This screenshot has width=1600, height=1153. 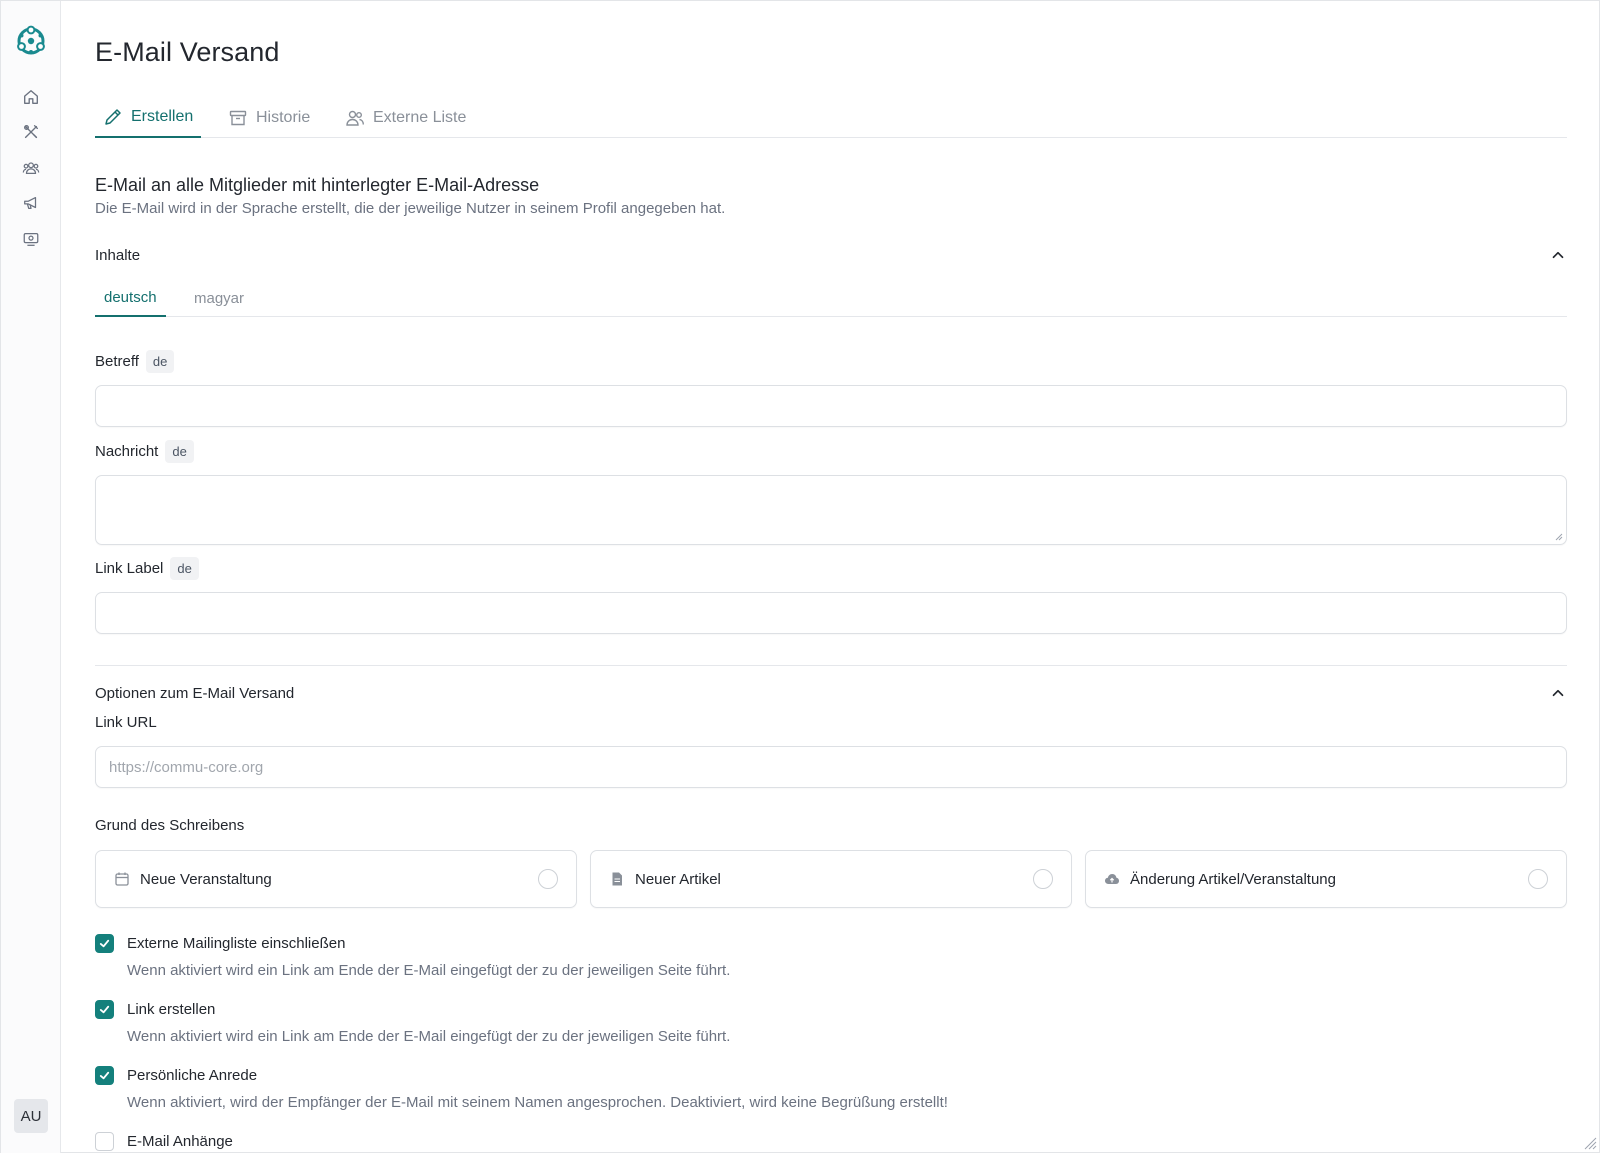 What do you see at coordinates (31, 41) in the screenshot?
I see `commu-core-logo-icon` at bounding box center [31, 41].